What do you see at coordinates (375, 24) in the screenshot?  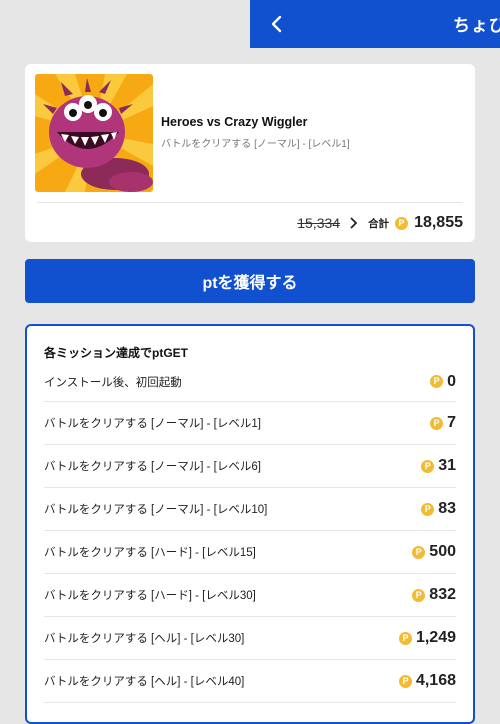 I see `top-header-bar: ちょび` at bounding box center [375, 24].